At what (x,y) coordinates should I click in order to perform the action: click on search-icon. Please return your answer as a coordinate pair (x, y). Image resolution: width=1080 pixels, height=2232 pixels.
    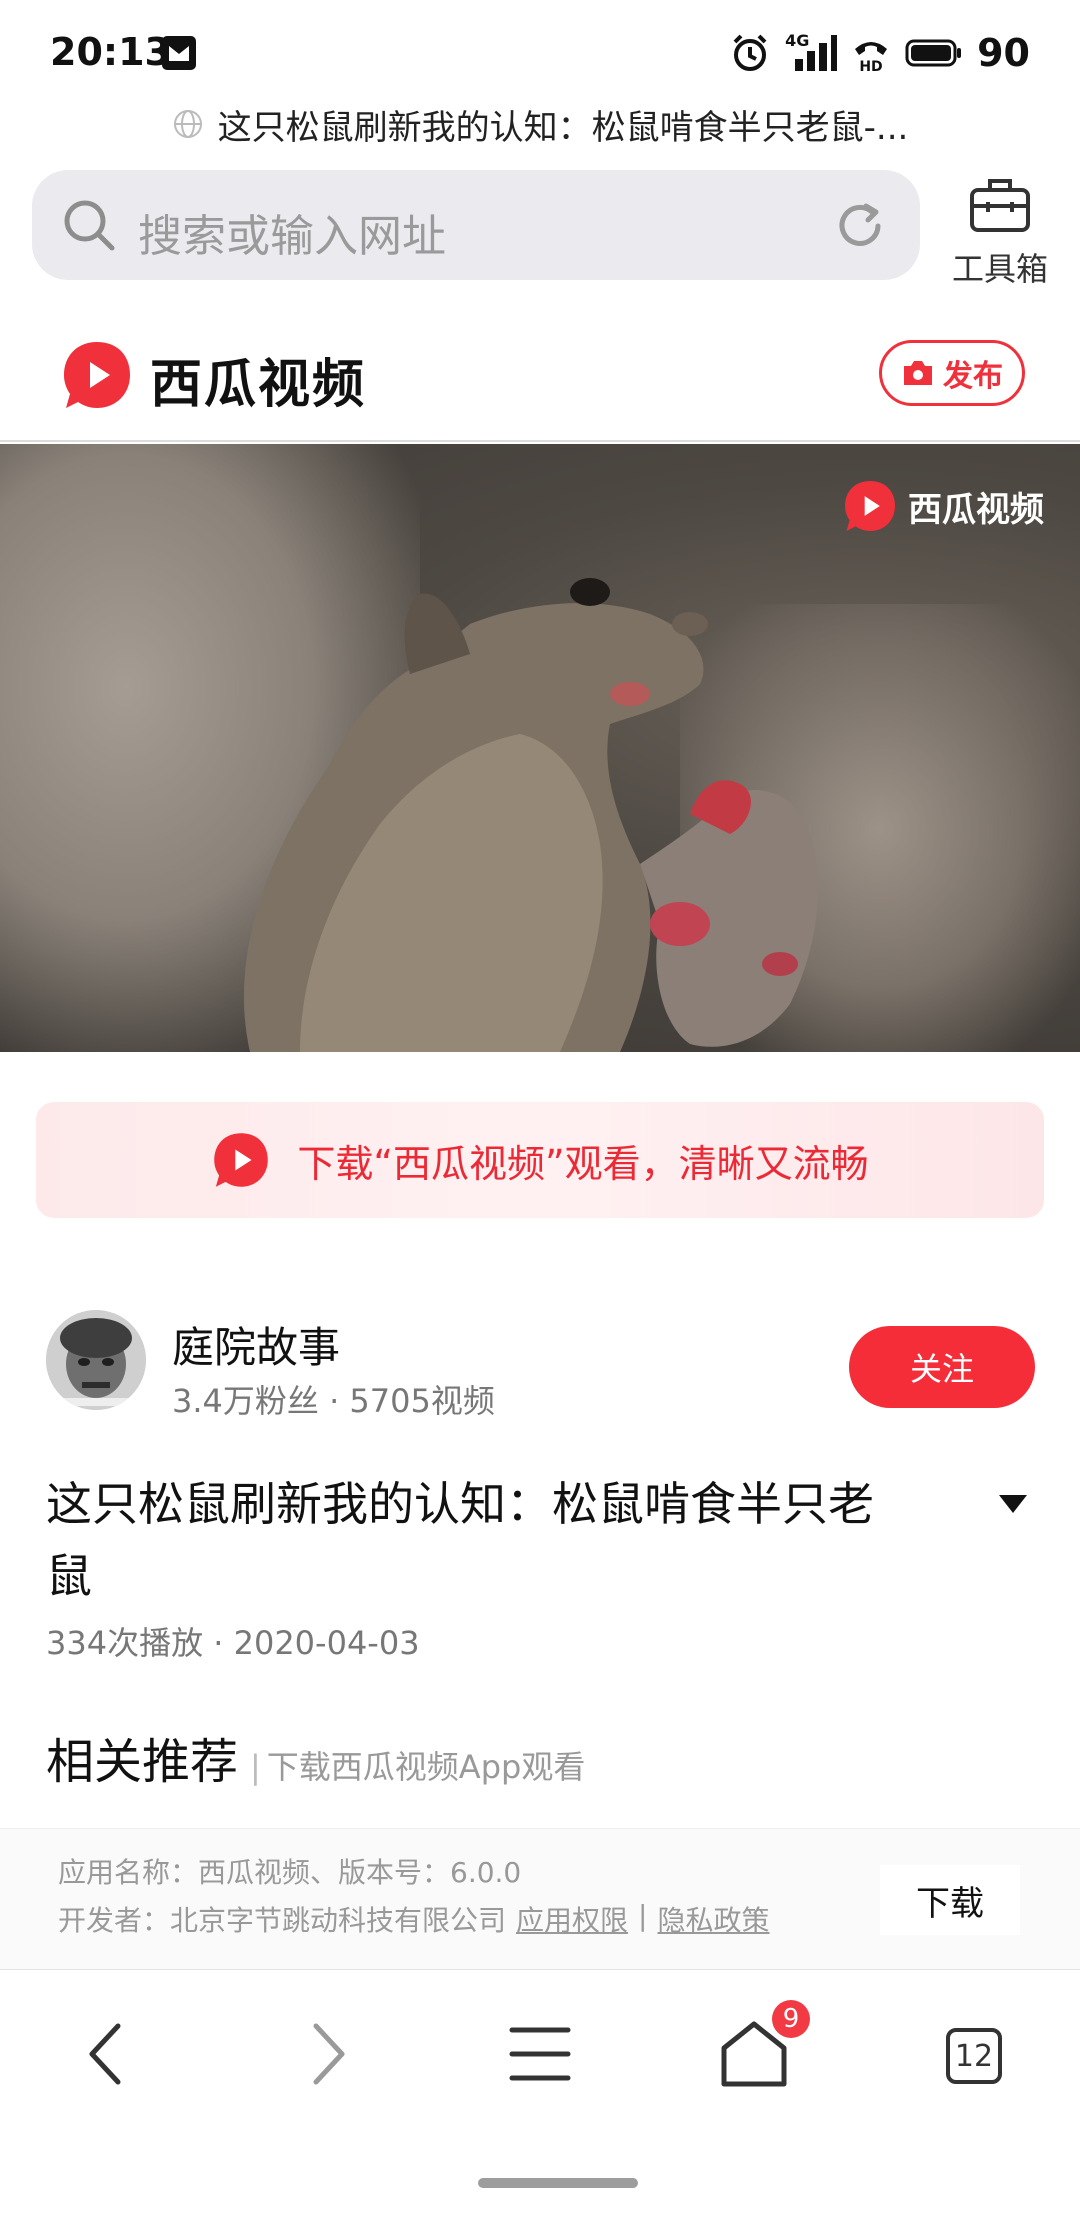
    Looking at the image, I should click on (89, 225).